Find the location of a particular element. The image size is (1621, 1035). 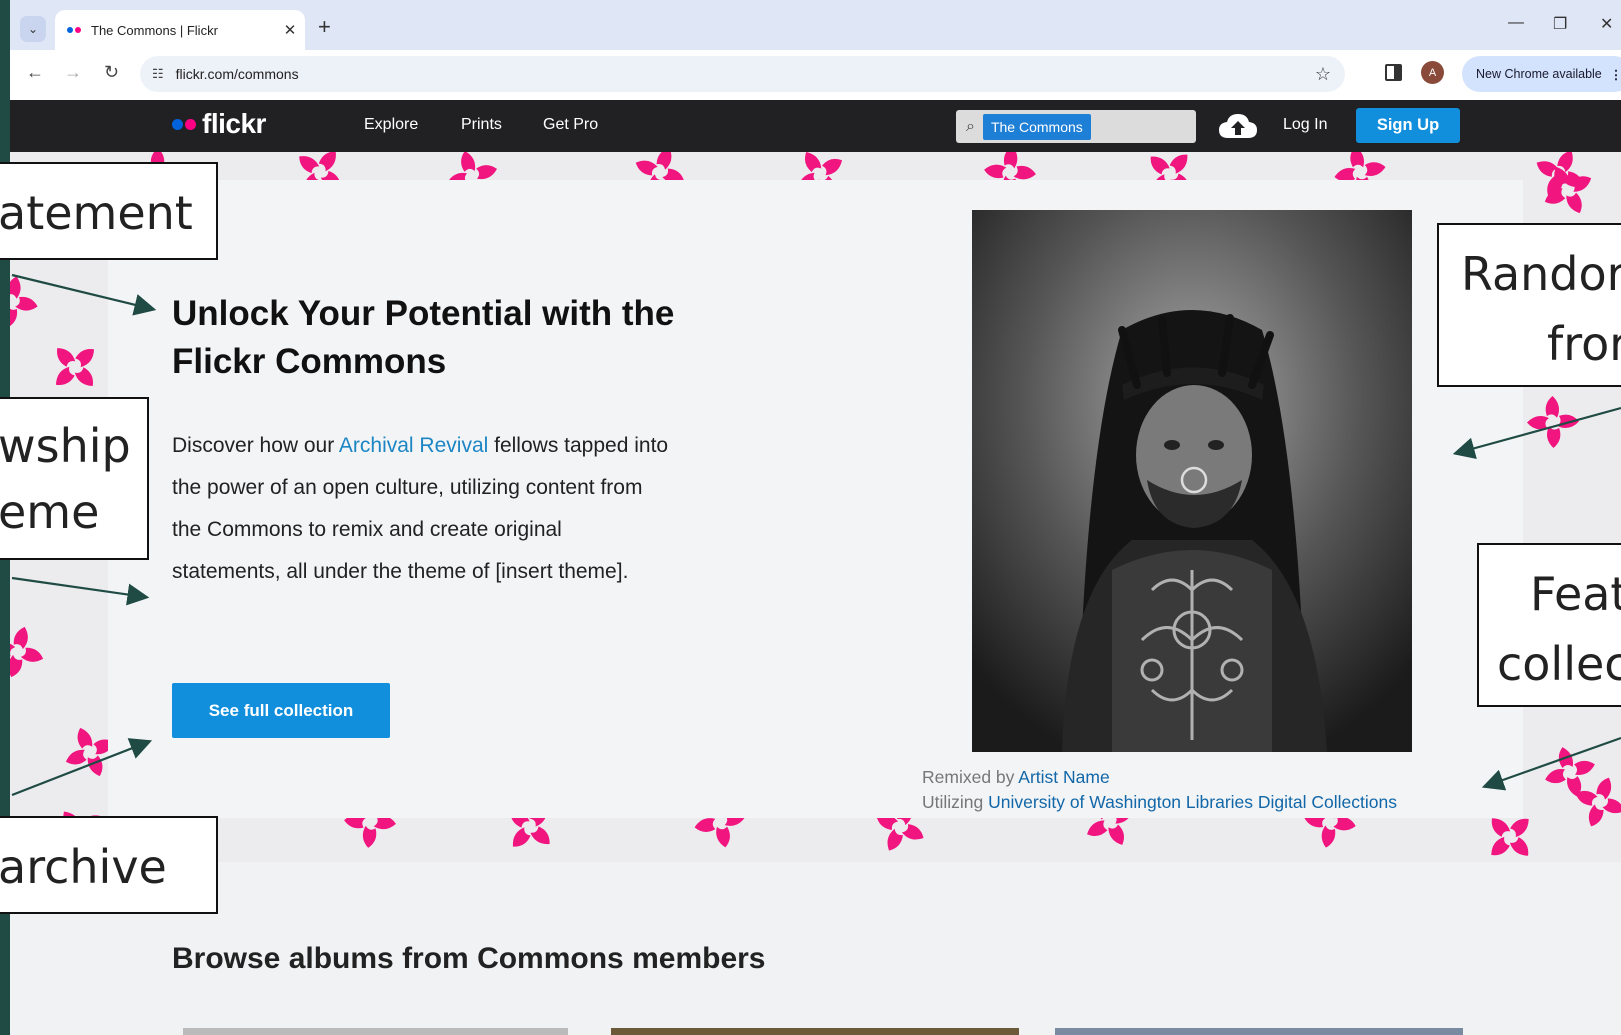

window-close-icon: ✕ is located at coordinates (1606, 24).